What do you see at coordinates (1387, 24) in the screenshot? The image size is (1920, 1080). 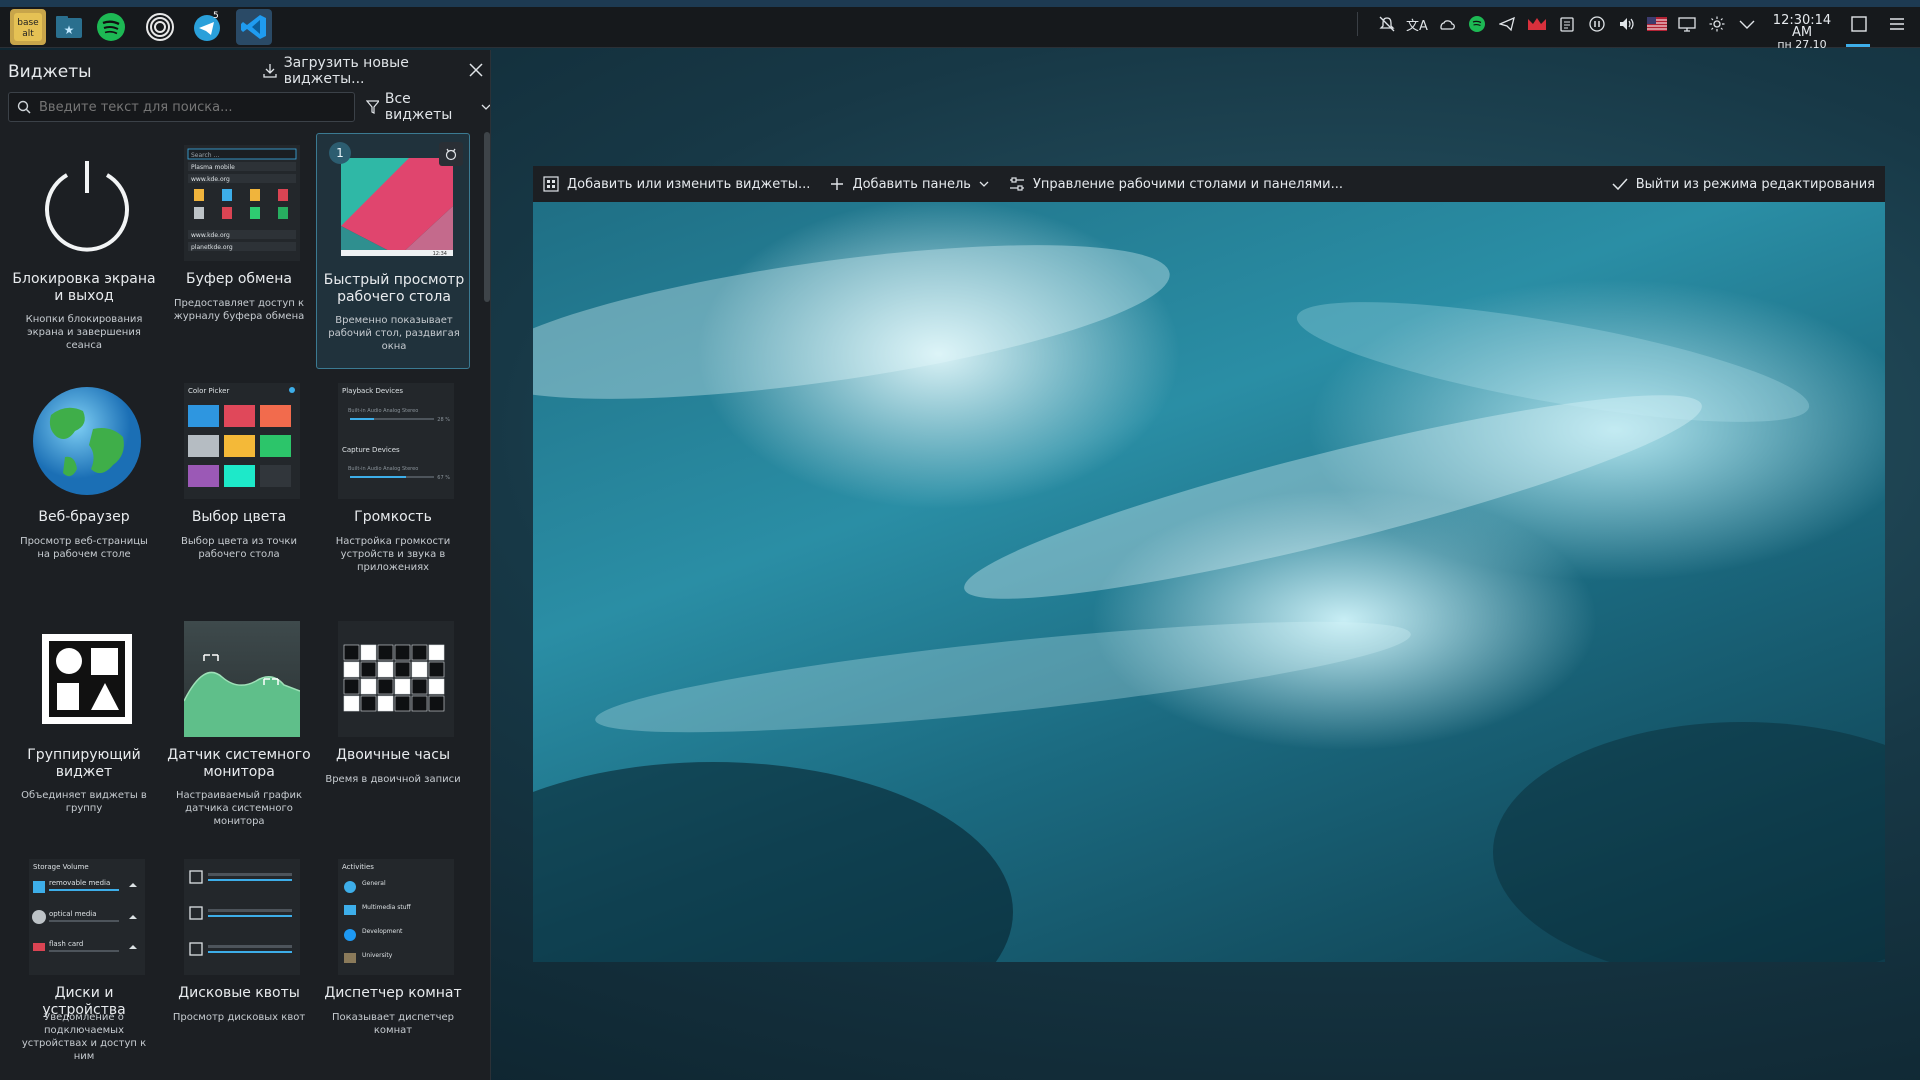 I see `notifications-icon` at bounding box center [1387, 24].